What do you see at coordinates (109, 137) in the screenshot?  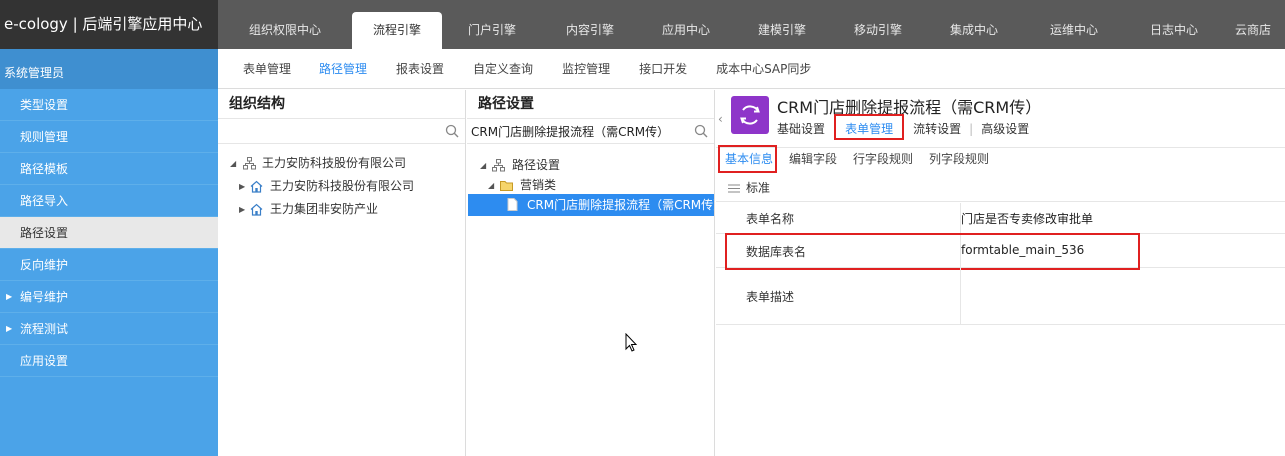 I see `sidebar-item-rule-management: 规则管理` at bounding box center [109, 137].